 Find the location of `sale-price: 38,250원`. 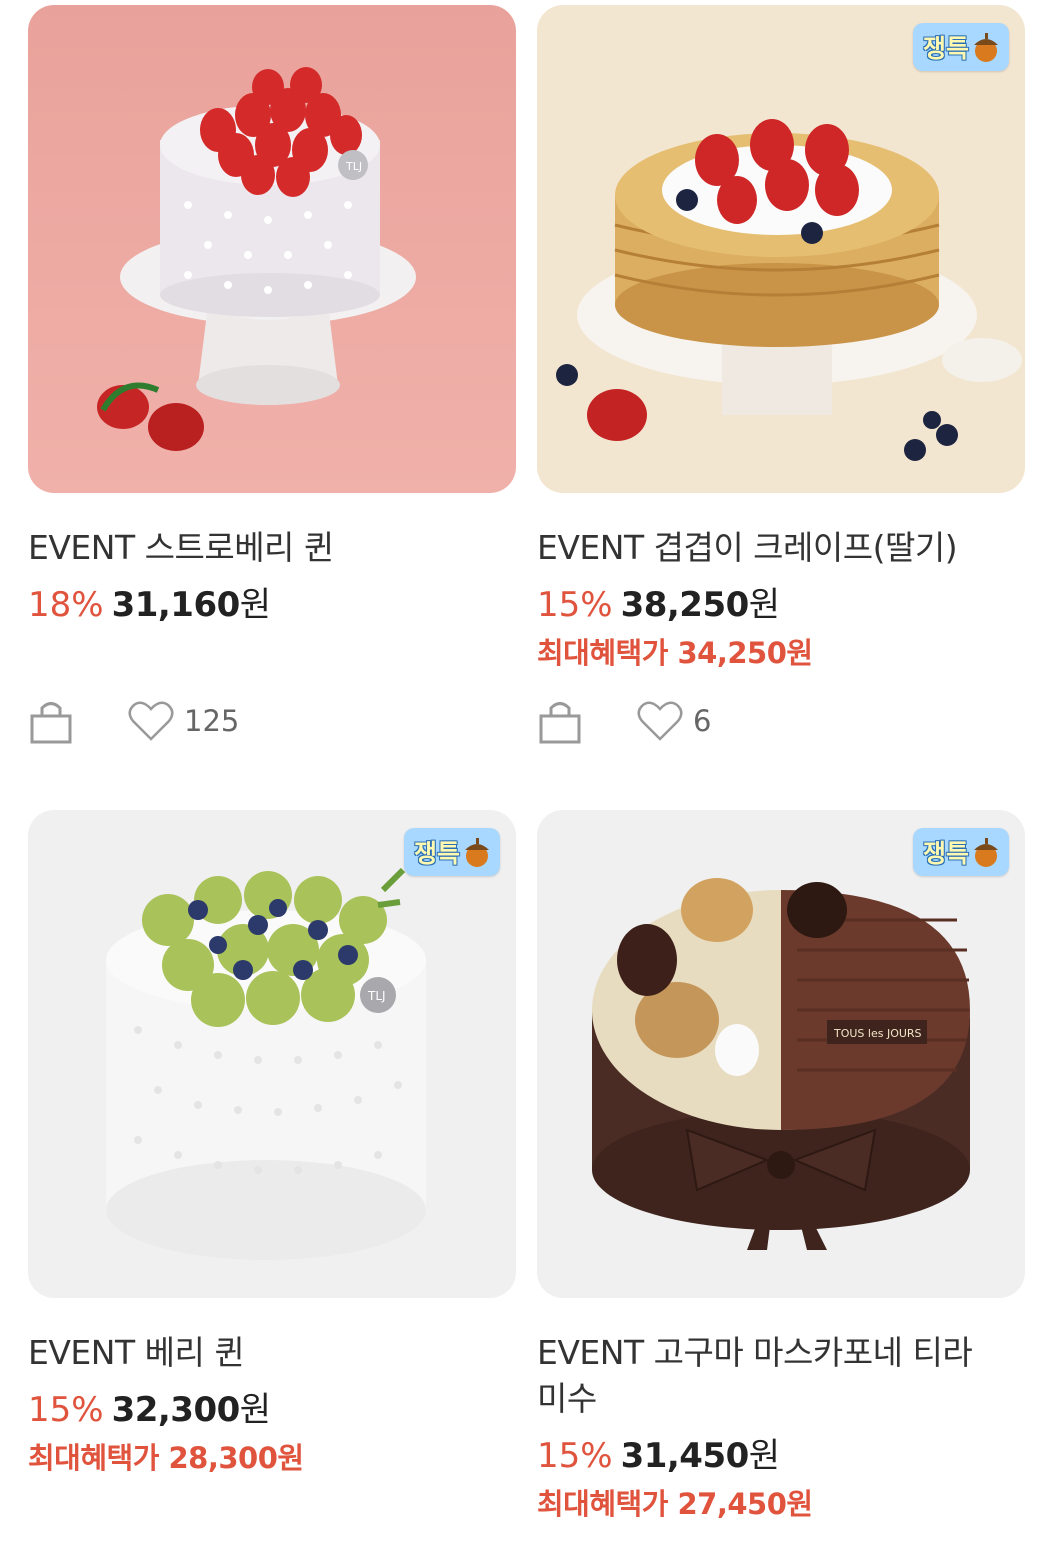

sale-price: 38,250원 is located at coordinates (700, 605).